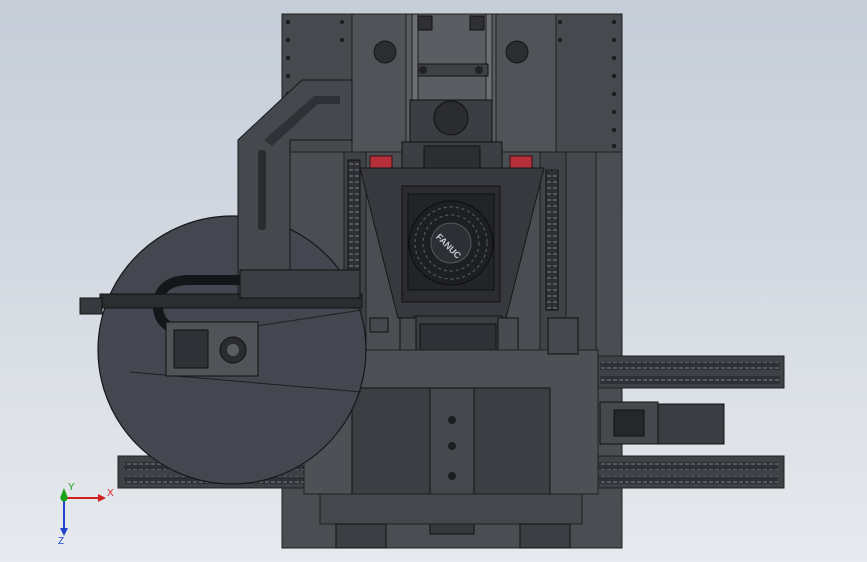 The width and height of the screenshot is (867, 562). Describe the element at coordinates (91, 306) in the screenshot. I see `arm-tip` at that location.